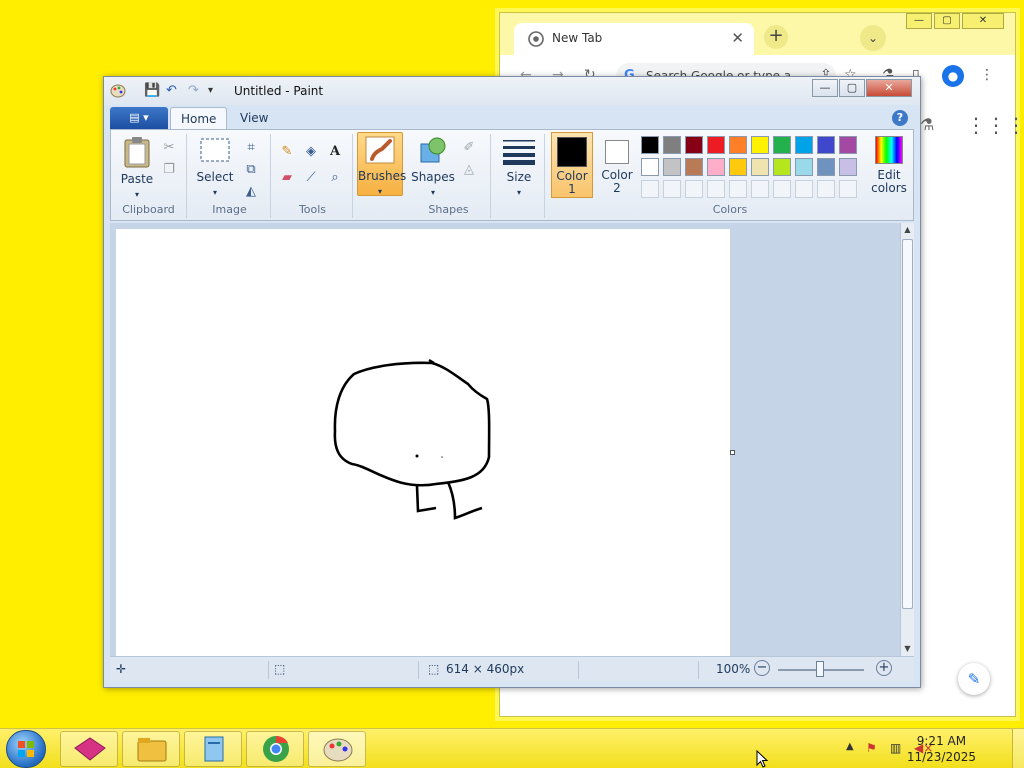 The height and width of the screenshot is (768, 1024). I want to click on taskbar-paint, so click(337, 749).